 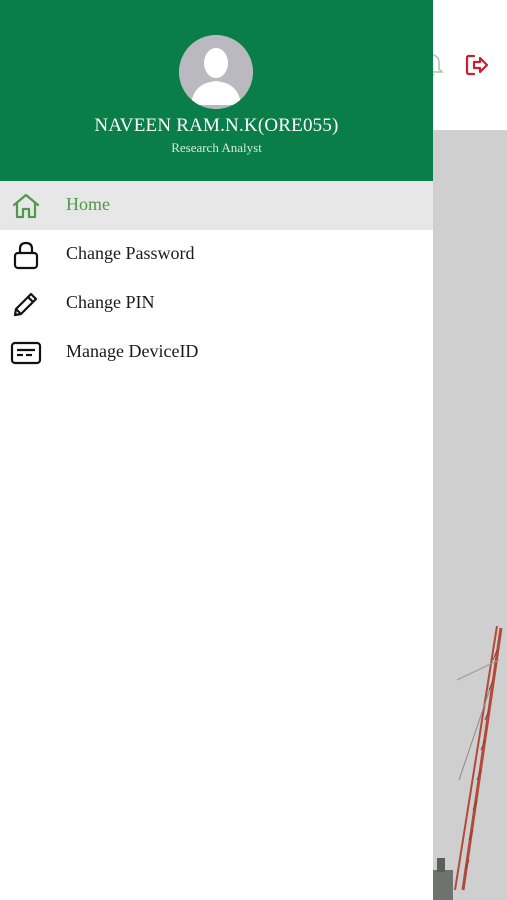 What do you see at coordinates (132, 351) in the screenshot?
I see `menu-item-label: Manage DeviceID` at bounding box center [132, 351].